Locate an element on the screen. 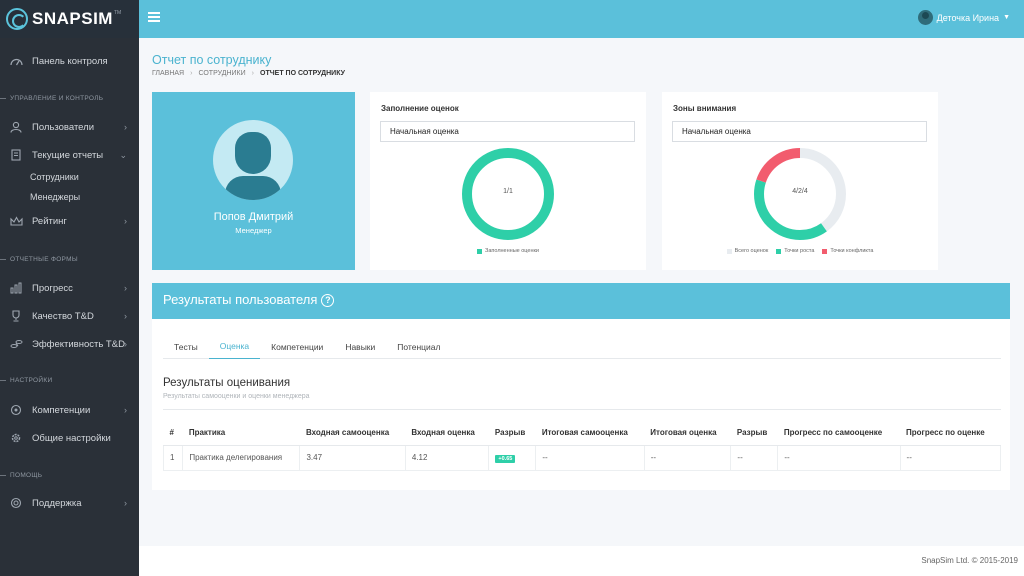 The width and height of the screenshot is (1024, 576). sidebar-item-label: Рейтинг is located at coordinates (49, 221).